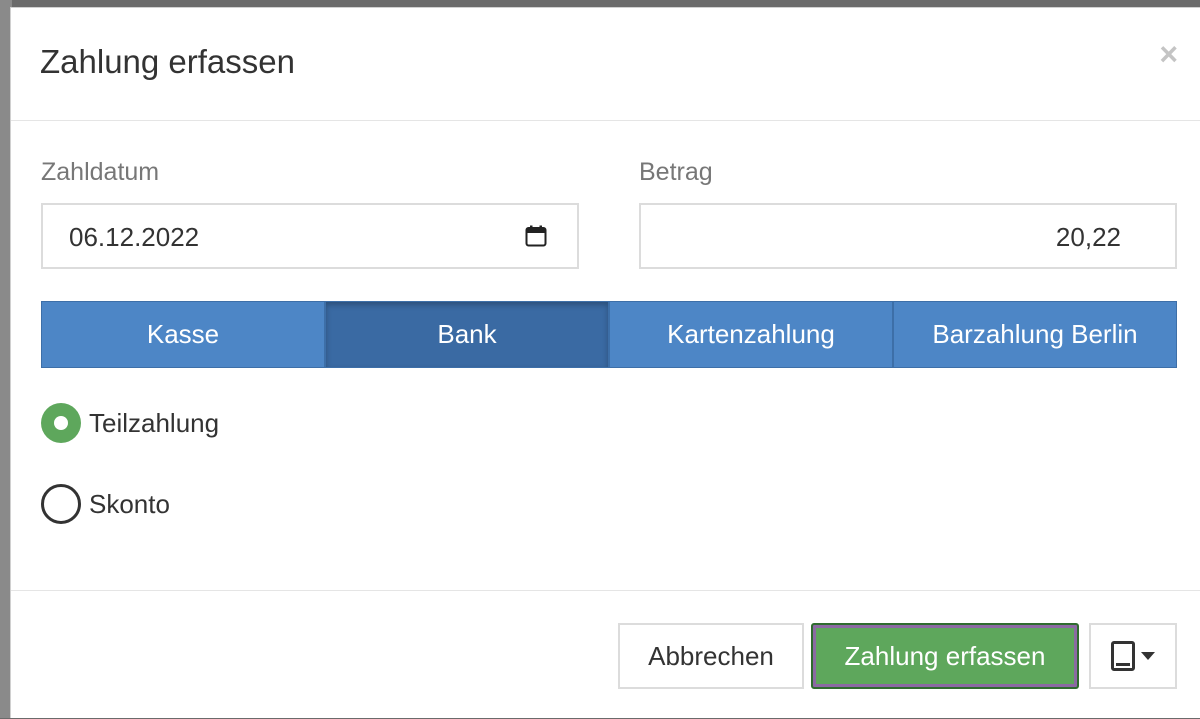  I want to click on radio-skonto-label: Skonto, so click(129, 503).